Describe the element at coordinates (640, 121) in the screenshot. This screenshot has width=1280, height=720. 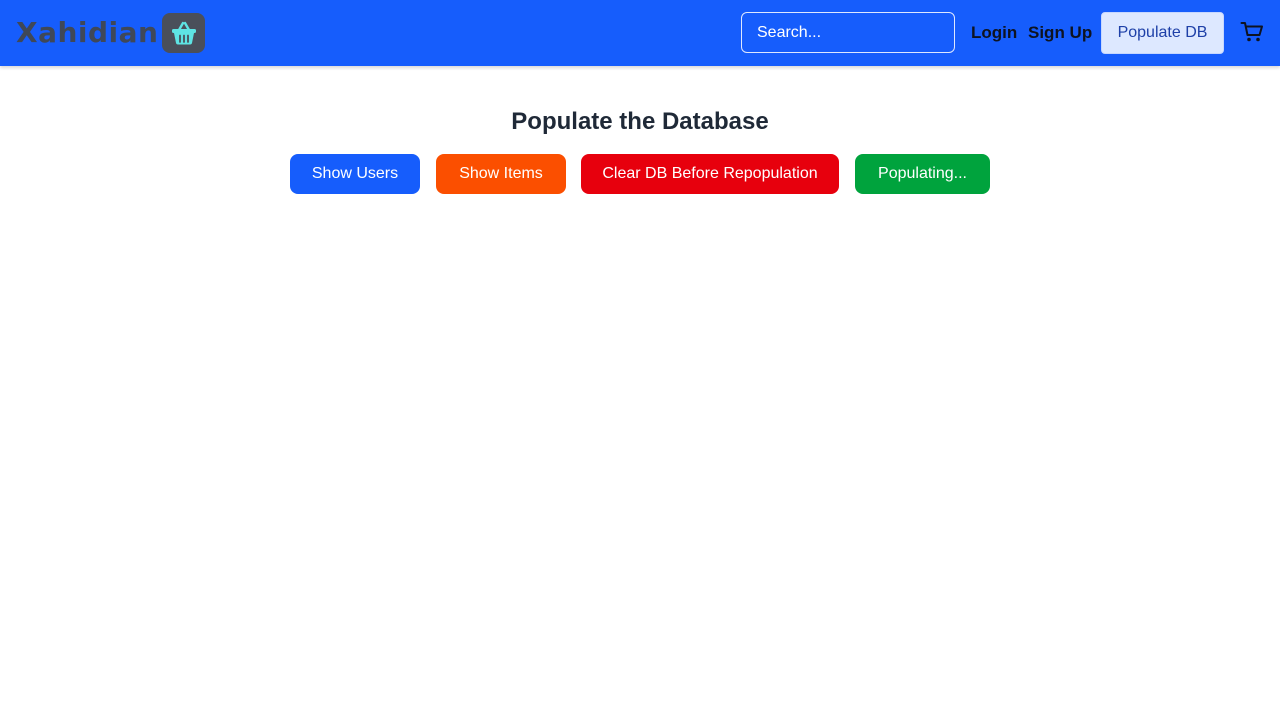
I see `page-title: Populate the Database` at that location.